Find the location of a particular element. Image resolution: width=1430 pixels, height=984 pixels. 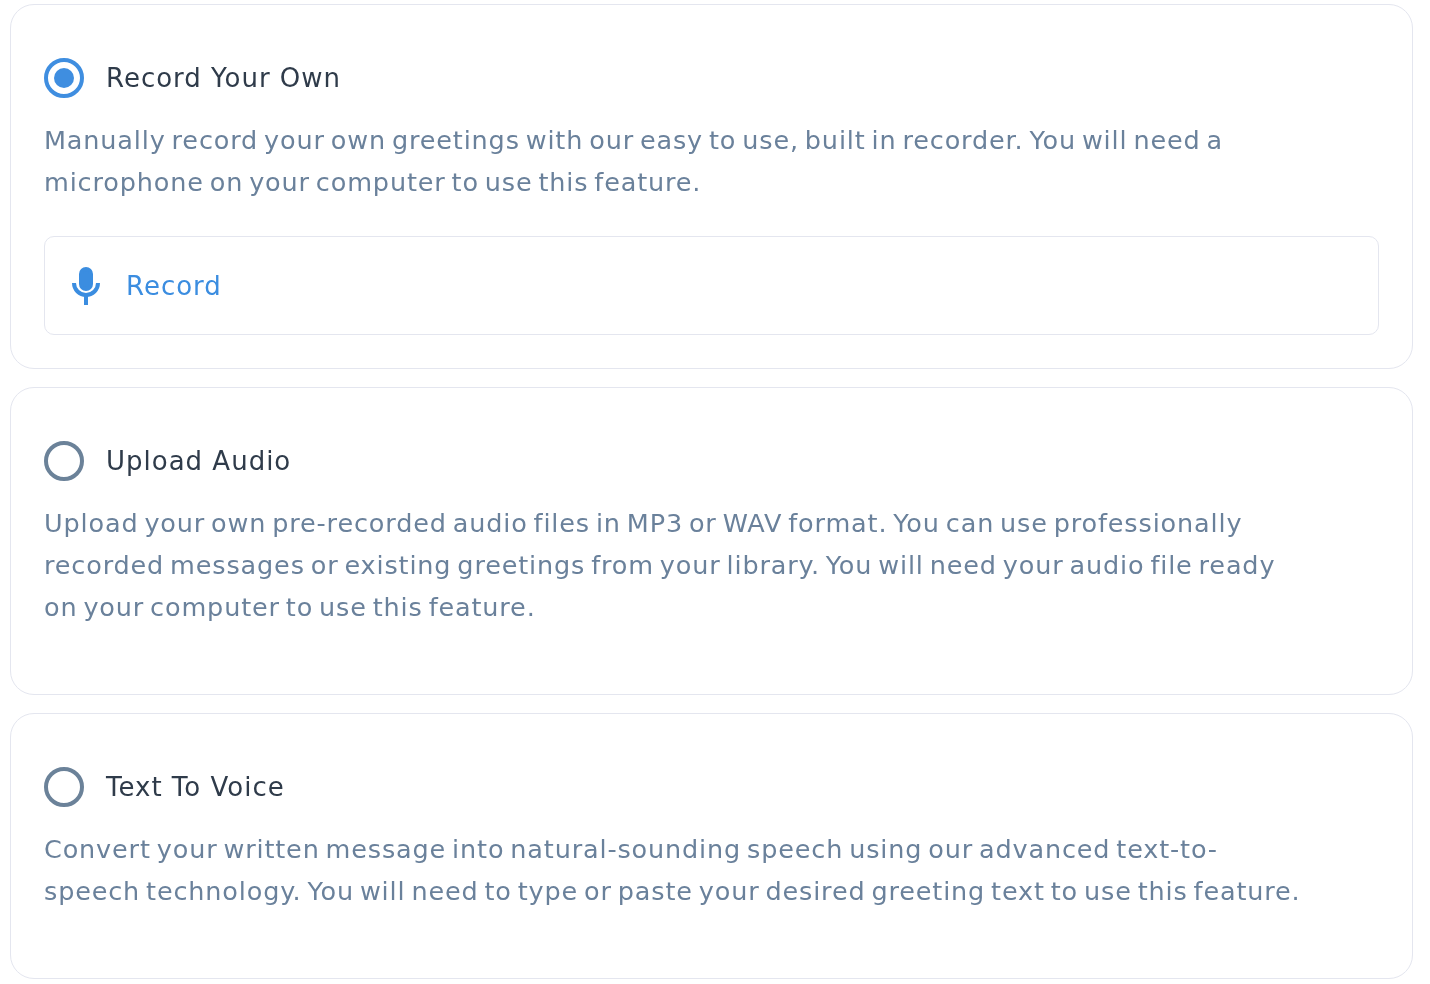

option-description: Upload your own pre-recorded audio files in MP3 or WAV format. You can use professionally recorded messages or existing greetings from your library. You will need your audio file ready on your computer to use this feature. is located at coordinates (660, 565).